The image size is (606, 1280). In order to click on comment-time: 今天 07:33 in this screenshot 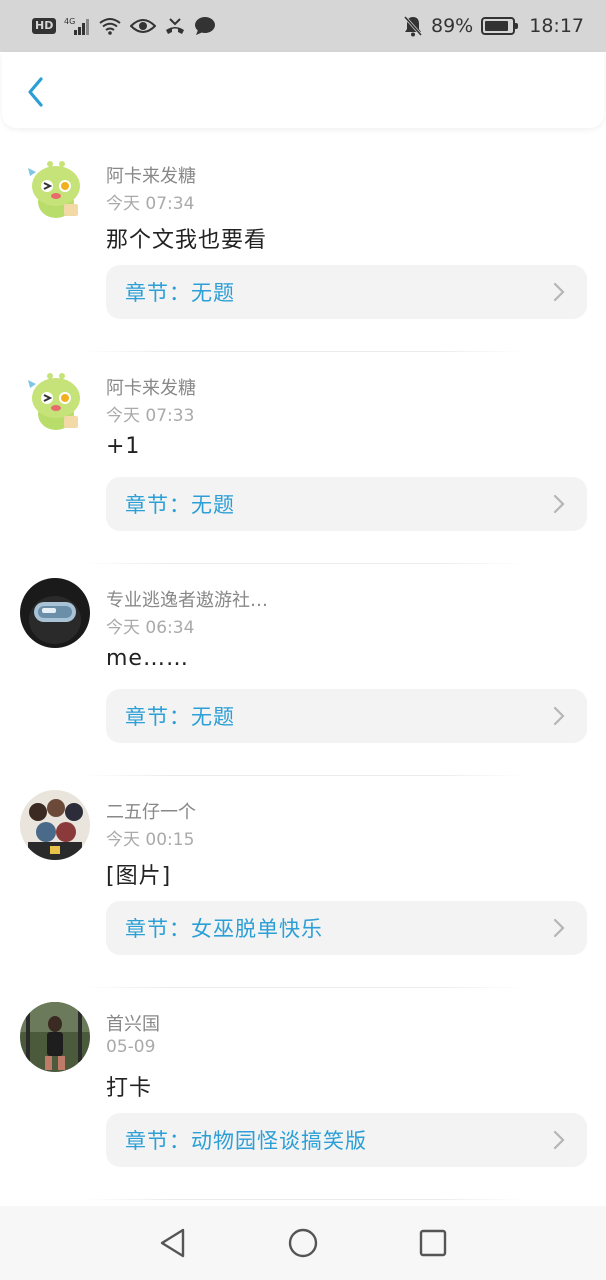, I will do `click(150, 416)`.